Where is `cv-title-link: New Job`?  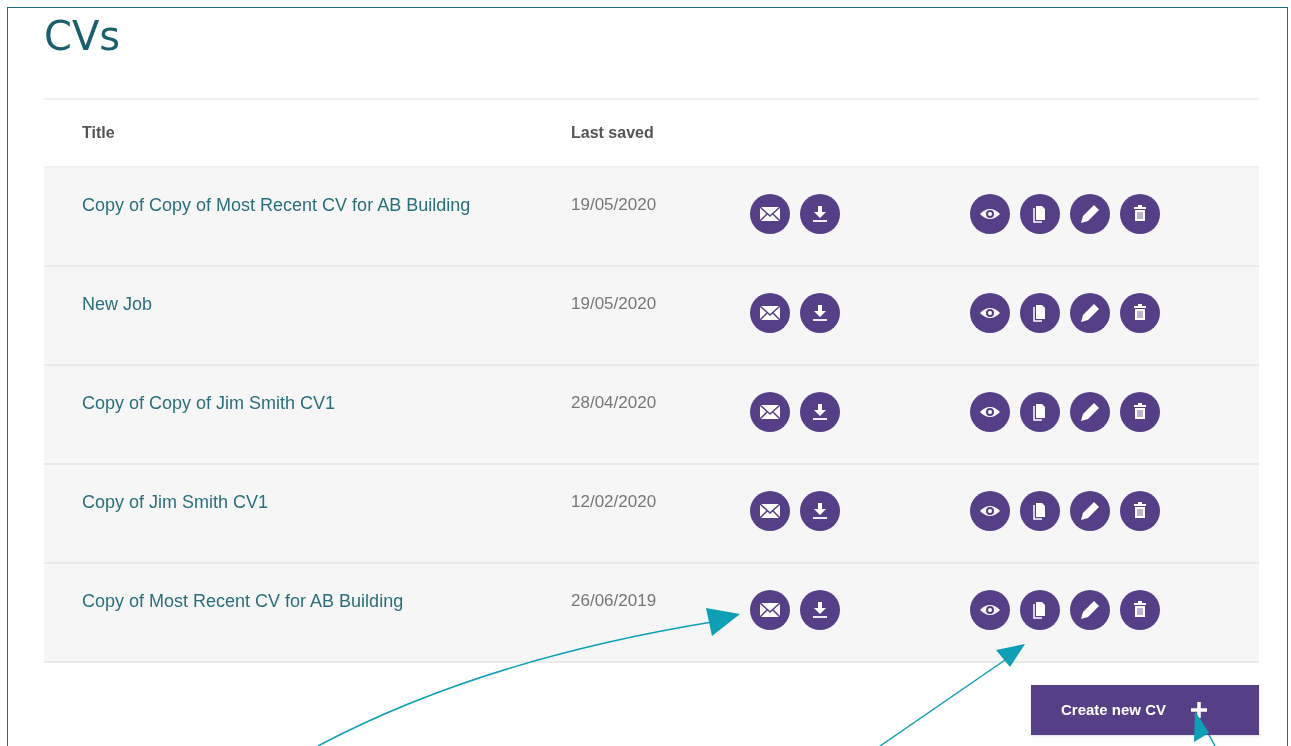
cv-title-link: New Job is located at coordinates (326, 304).